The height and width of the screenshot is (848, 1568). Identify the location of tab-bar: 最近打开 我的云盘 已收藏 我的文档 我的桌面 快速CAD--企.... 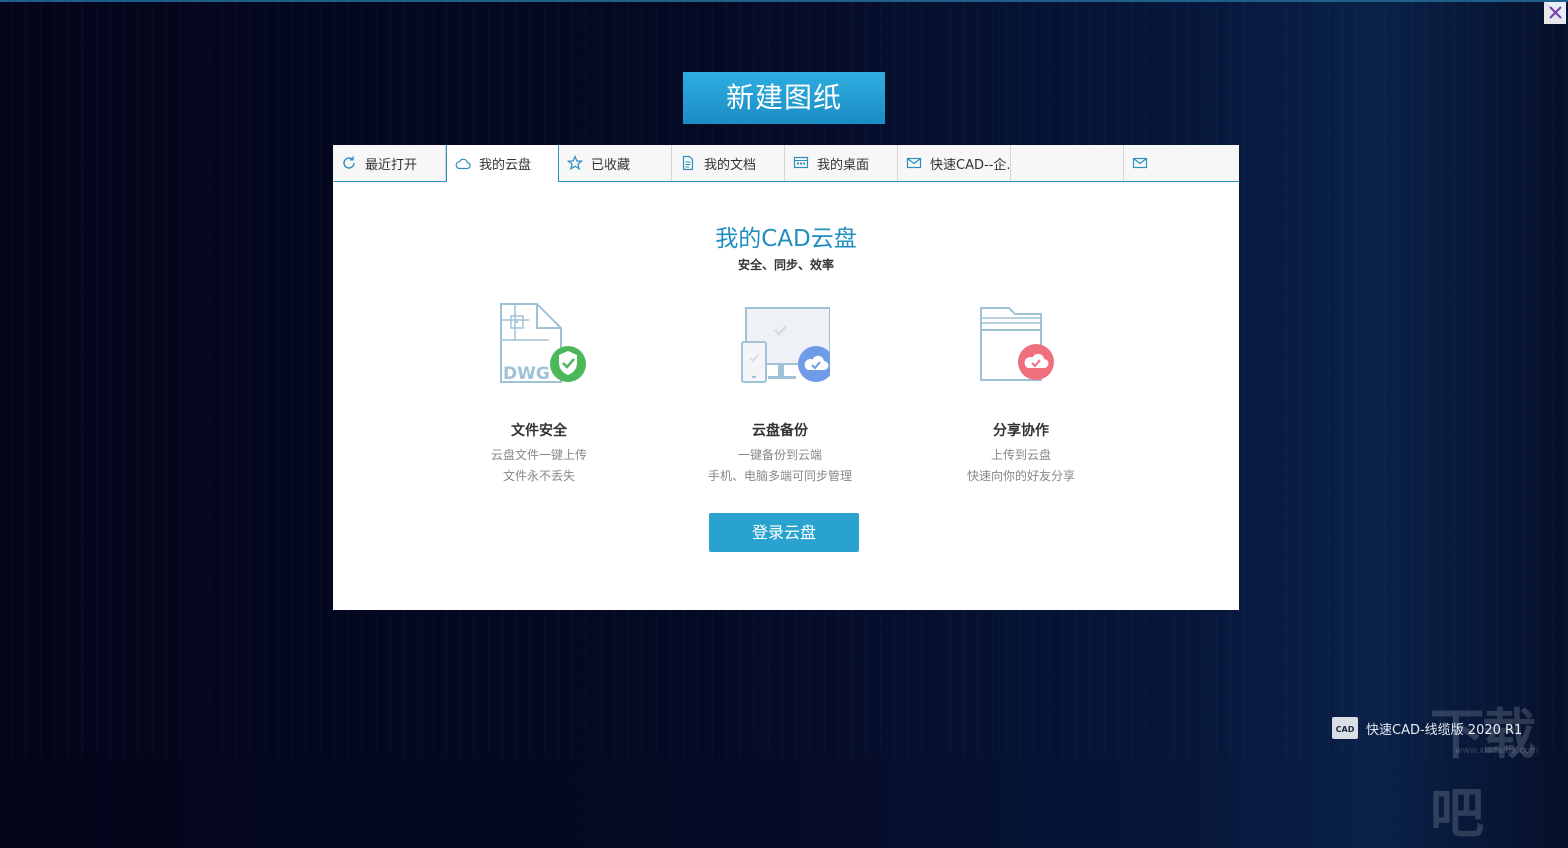
(786, 163).